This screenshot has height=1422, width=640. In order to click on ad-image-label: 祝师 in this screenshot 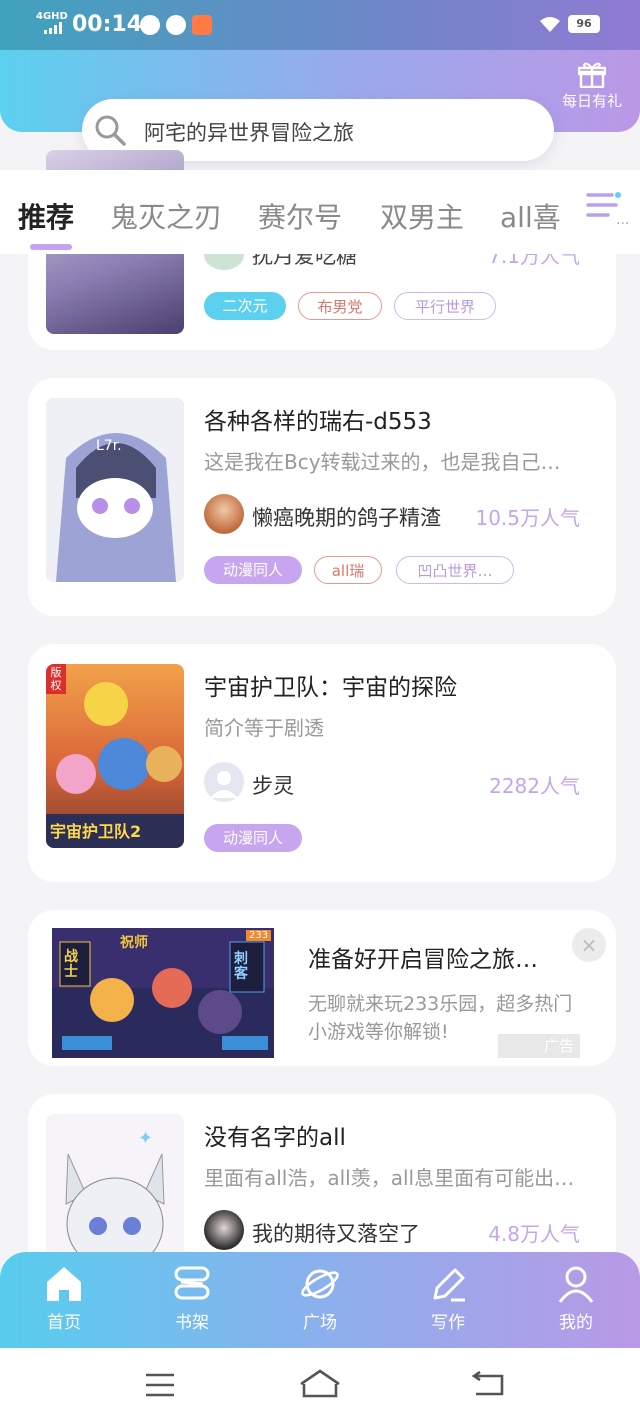, I will do `click(134, 943)`.